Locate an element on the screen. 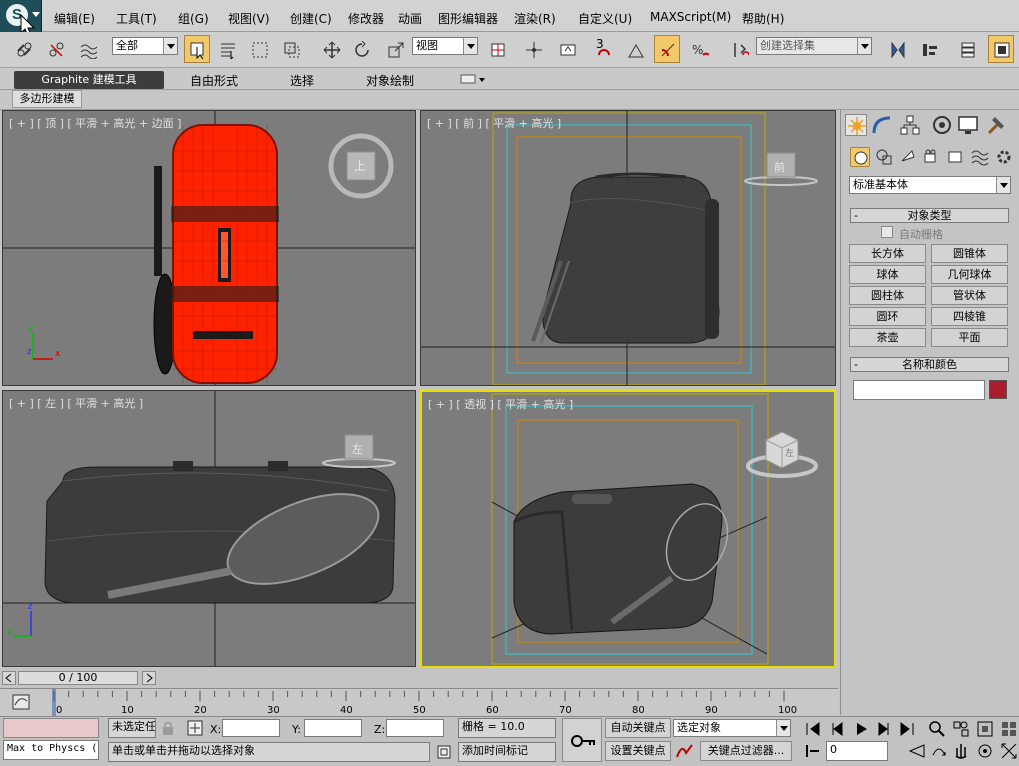 The height and width of the screenshot is (766, 1019). auto-grid-checkbox is located at coordinates (887, 232).